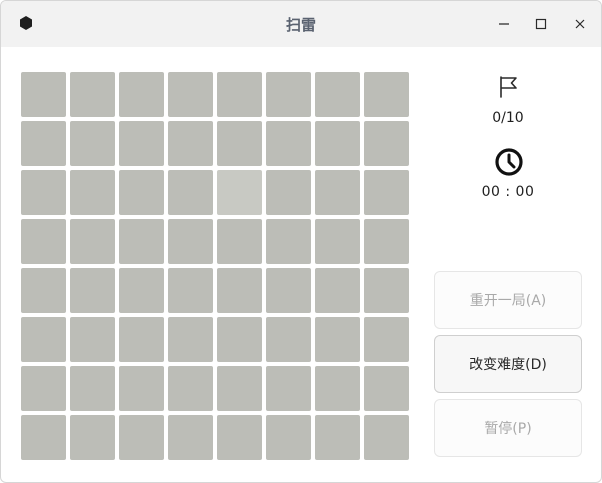  What do you see at coordinates (508, 428) in the screenshot?
I see `pause-button: 暂停(P)` at bounding box center [508, 428].